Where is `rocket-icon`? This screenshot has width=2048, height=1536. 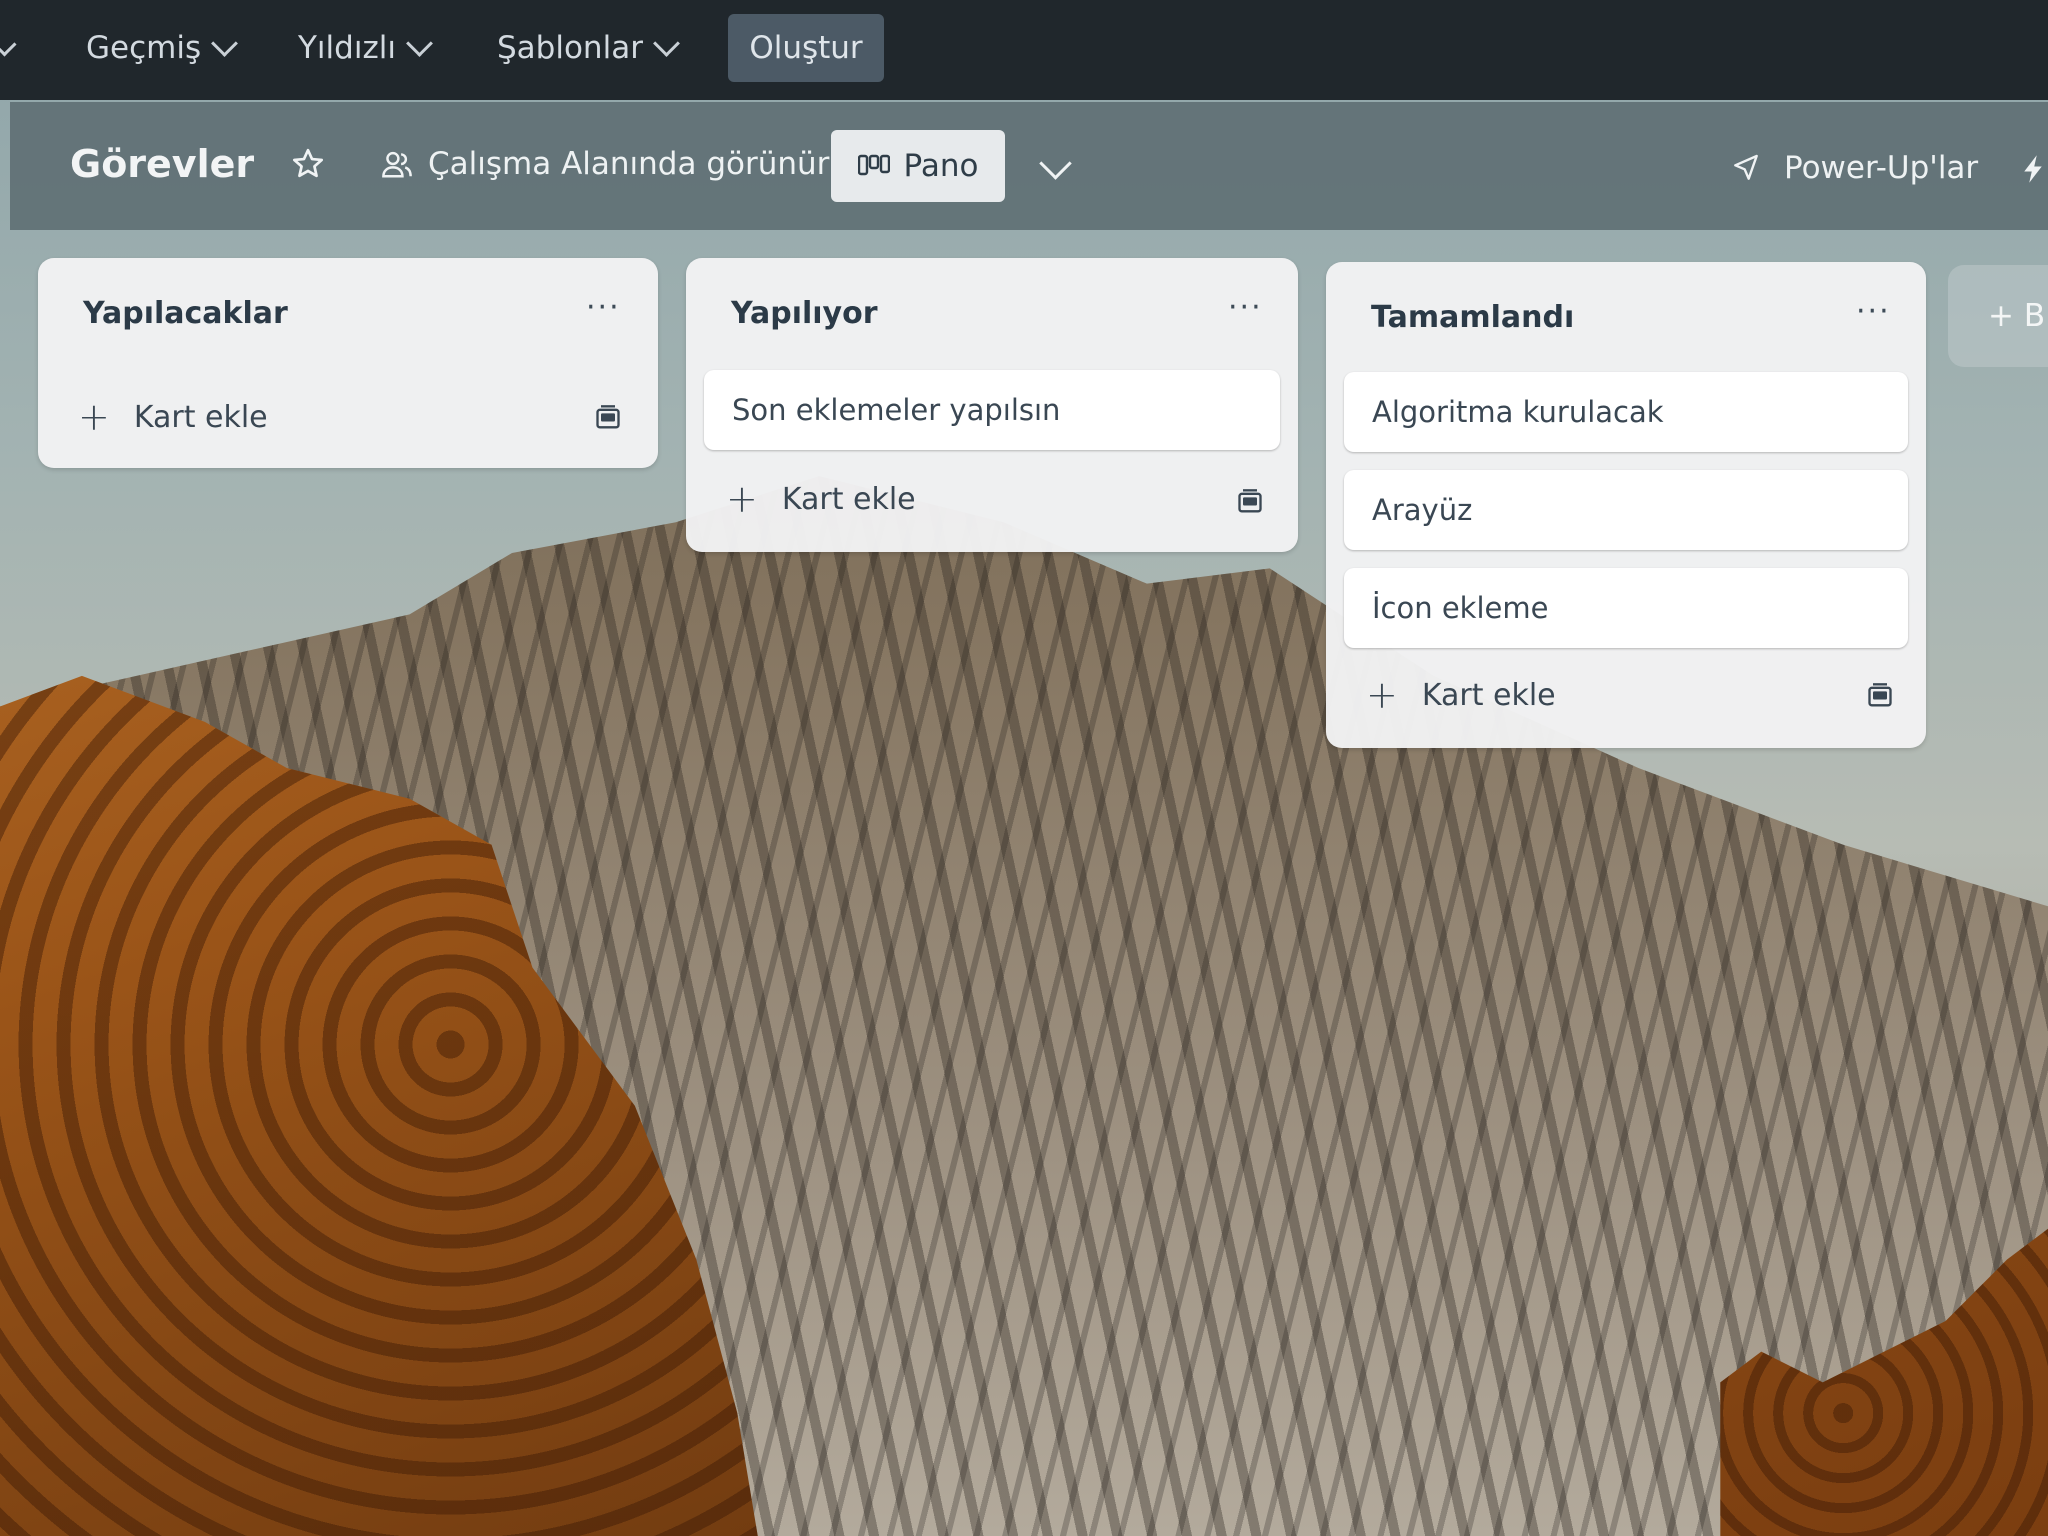 rocket-icon is located at coordinates (1746, 167).